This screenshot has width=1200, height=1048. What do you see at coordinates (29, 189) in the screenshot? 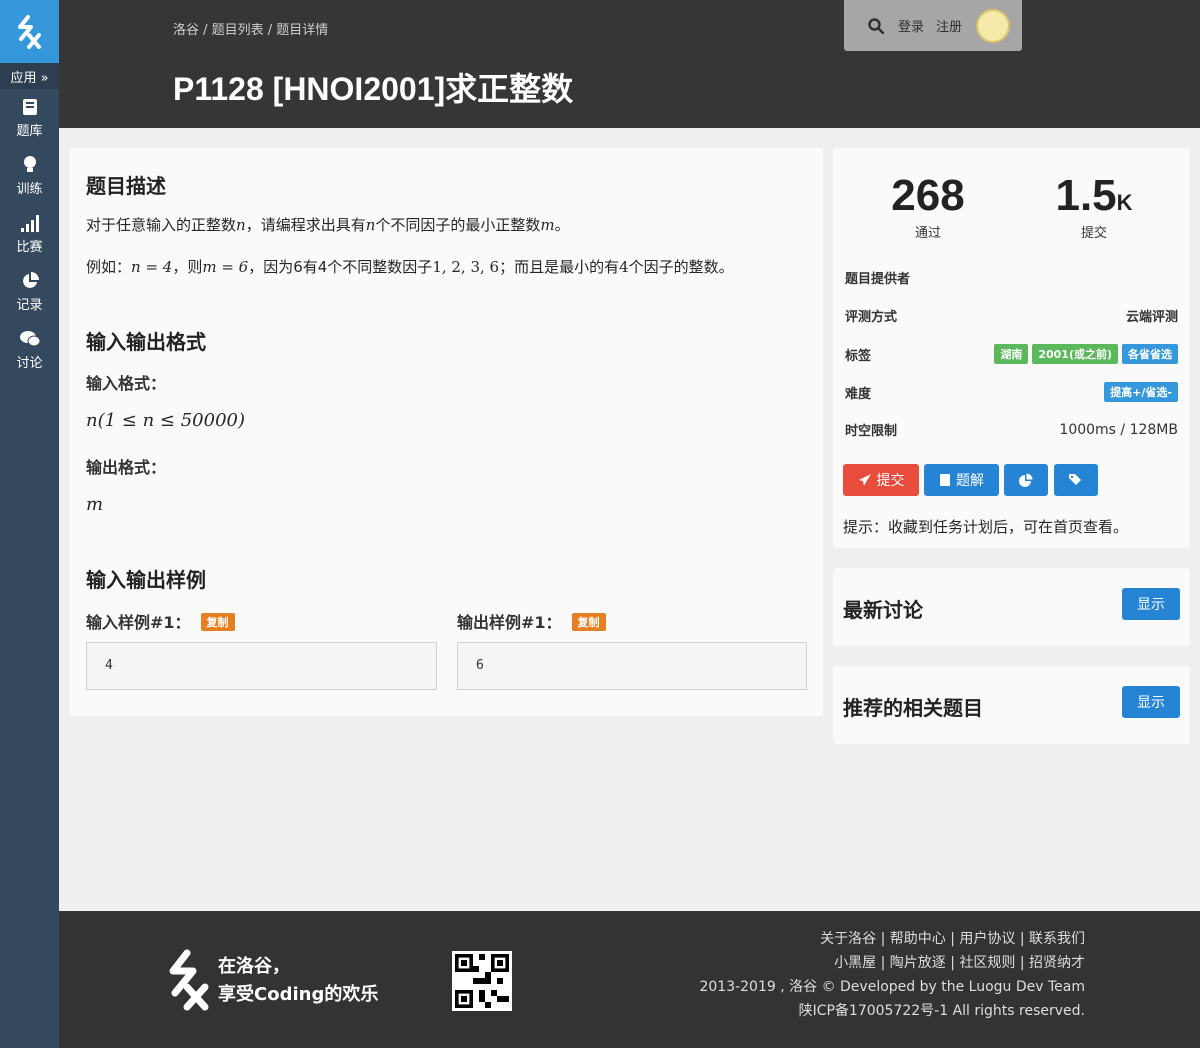
I see `sidebar-item-label: 训练` at bounding box center [29, 189].